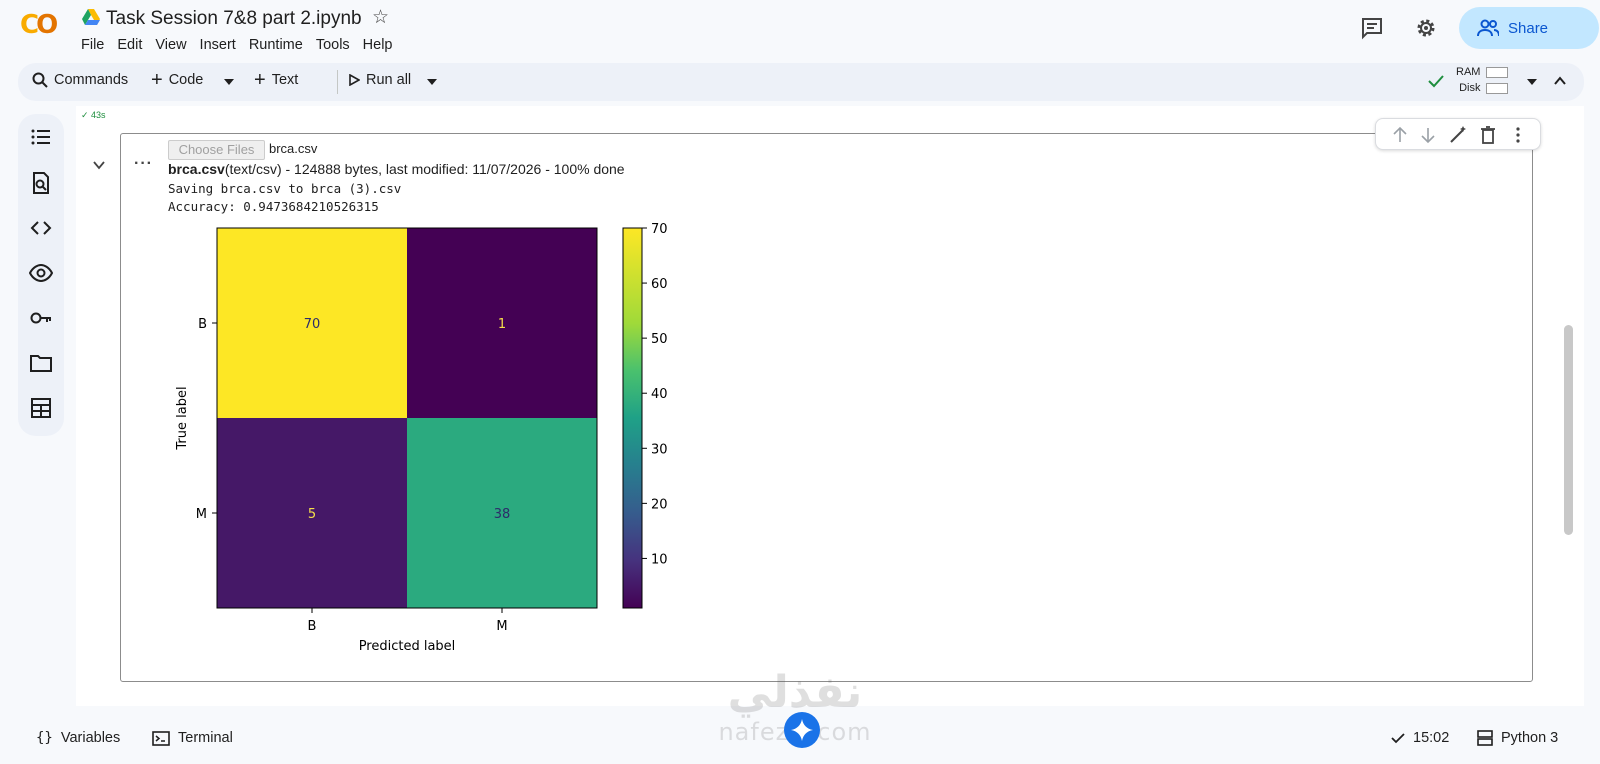 Image resolution: width=1600 pixels, height=764 pixels. I want to click on run-all-button: Run all, so click(379, 80).